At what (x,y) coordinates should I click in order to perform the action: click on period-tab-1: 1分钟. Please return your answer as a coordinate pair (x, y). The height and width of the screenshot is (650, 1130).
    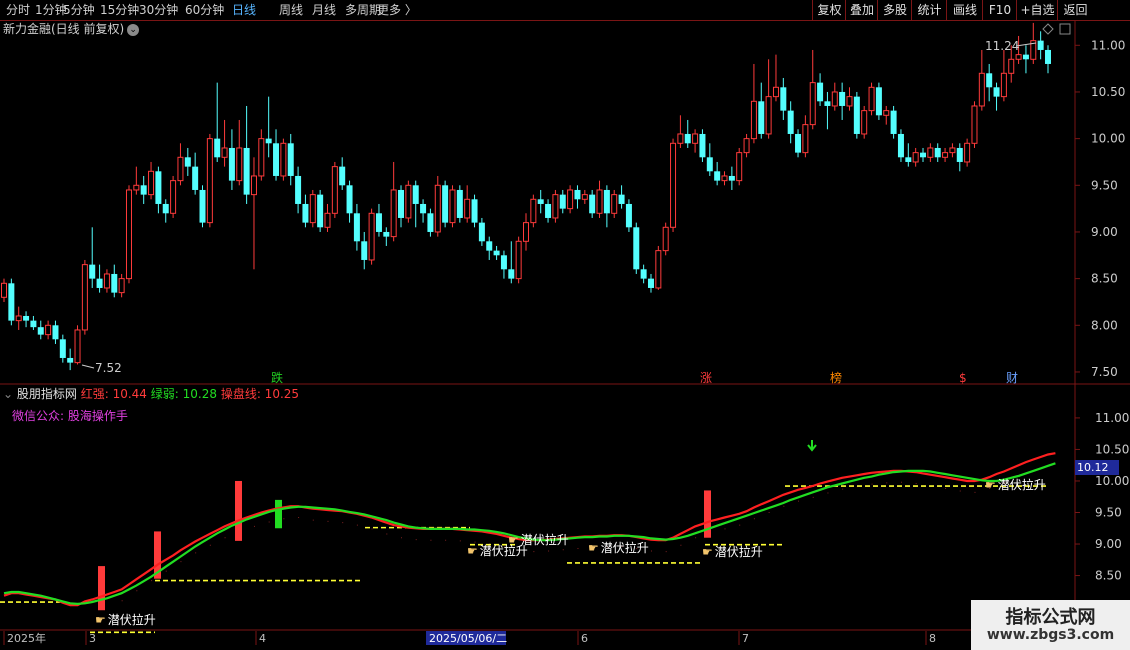
    Looking at the image, I should click on (51, 10).